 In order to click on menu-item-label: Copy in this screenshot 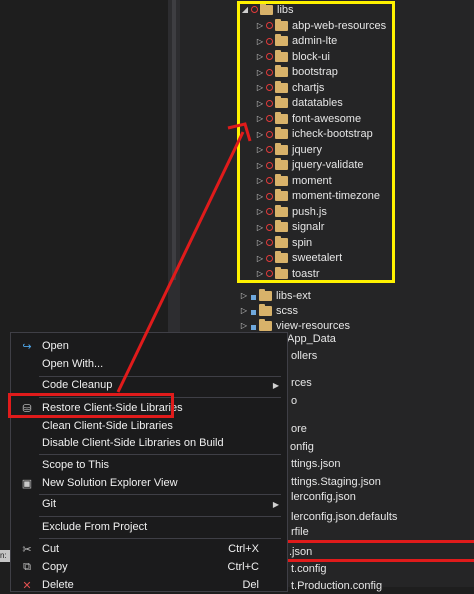, I will do `click(55, 567)`.